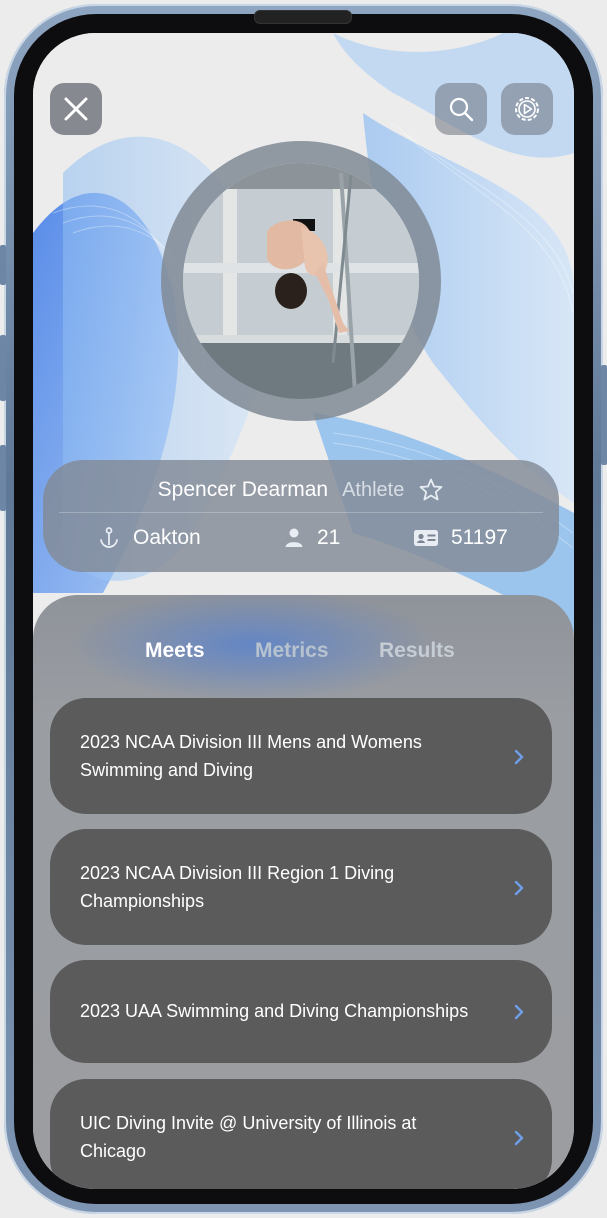 This screenshot has width=607, height=1218. I want to click on stat-id-value: 51197, so click(479, 537).